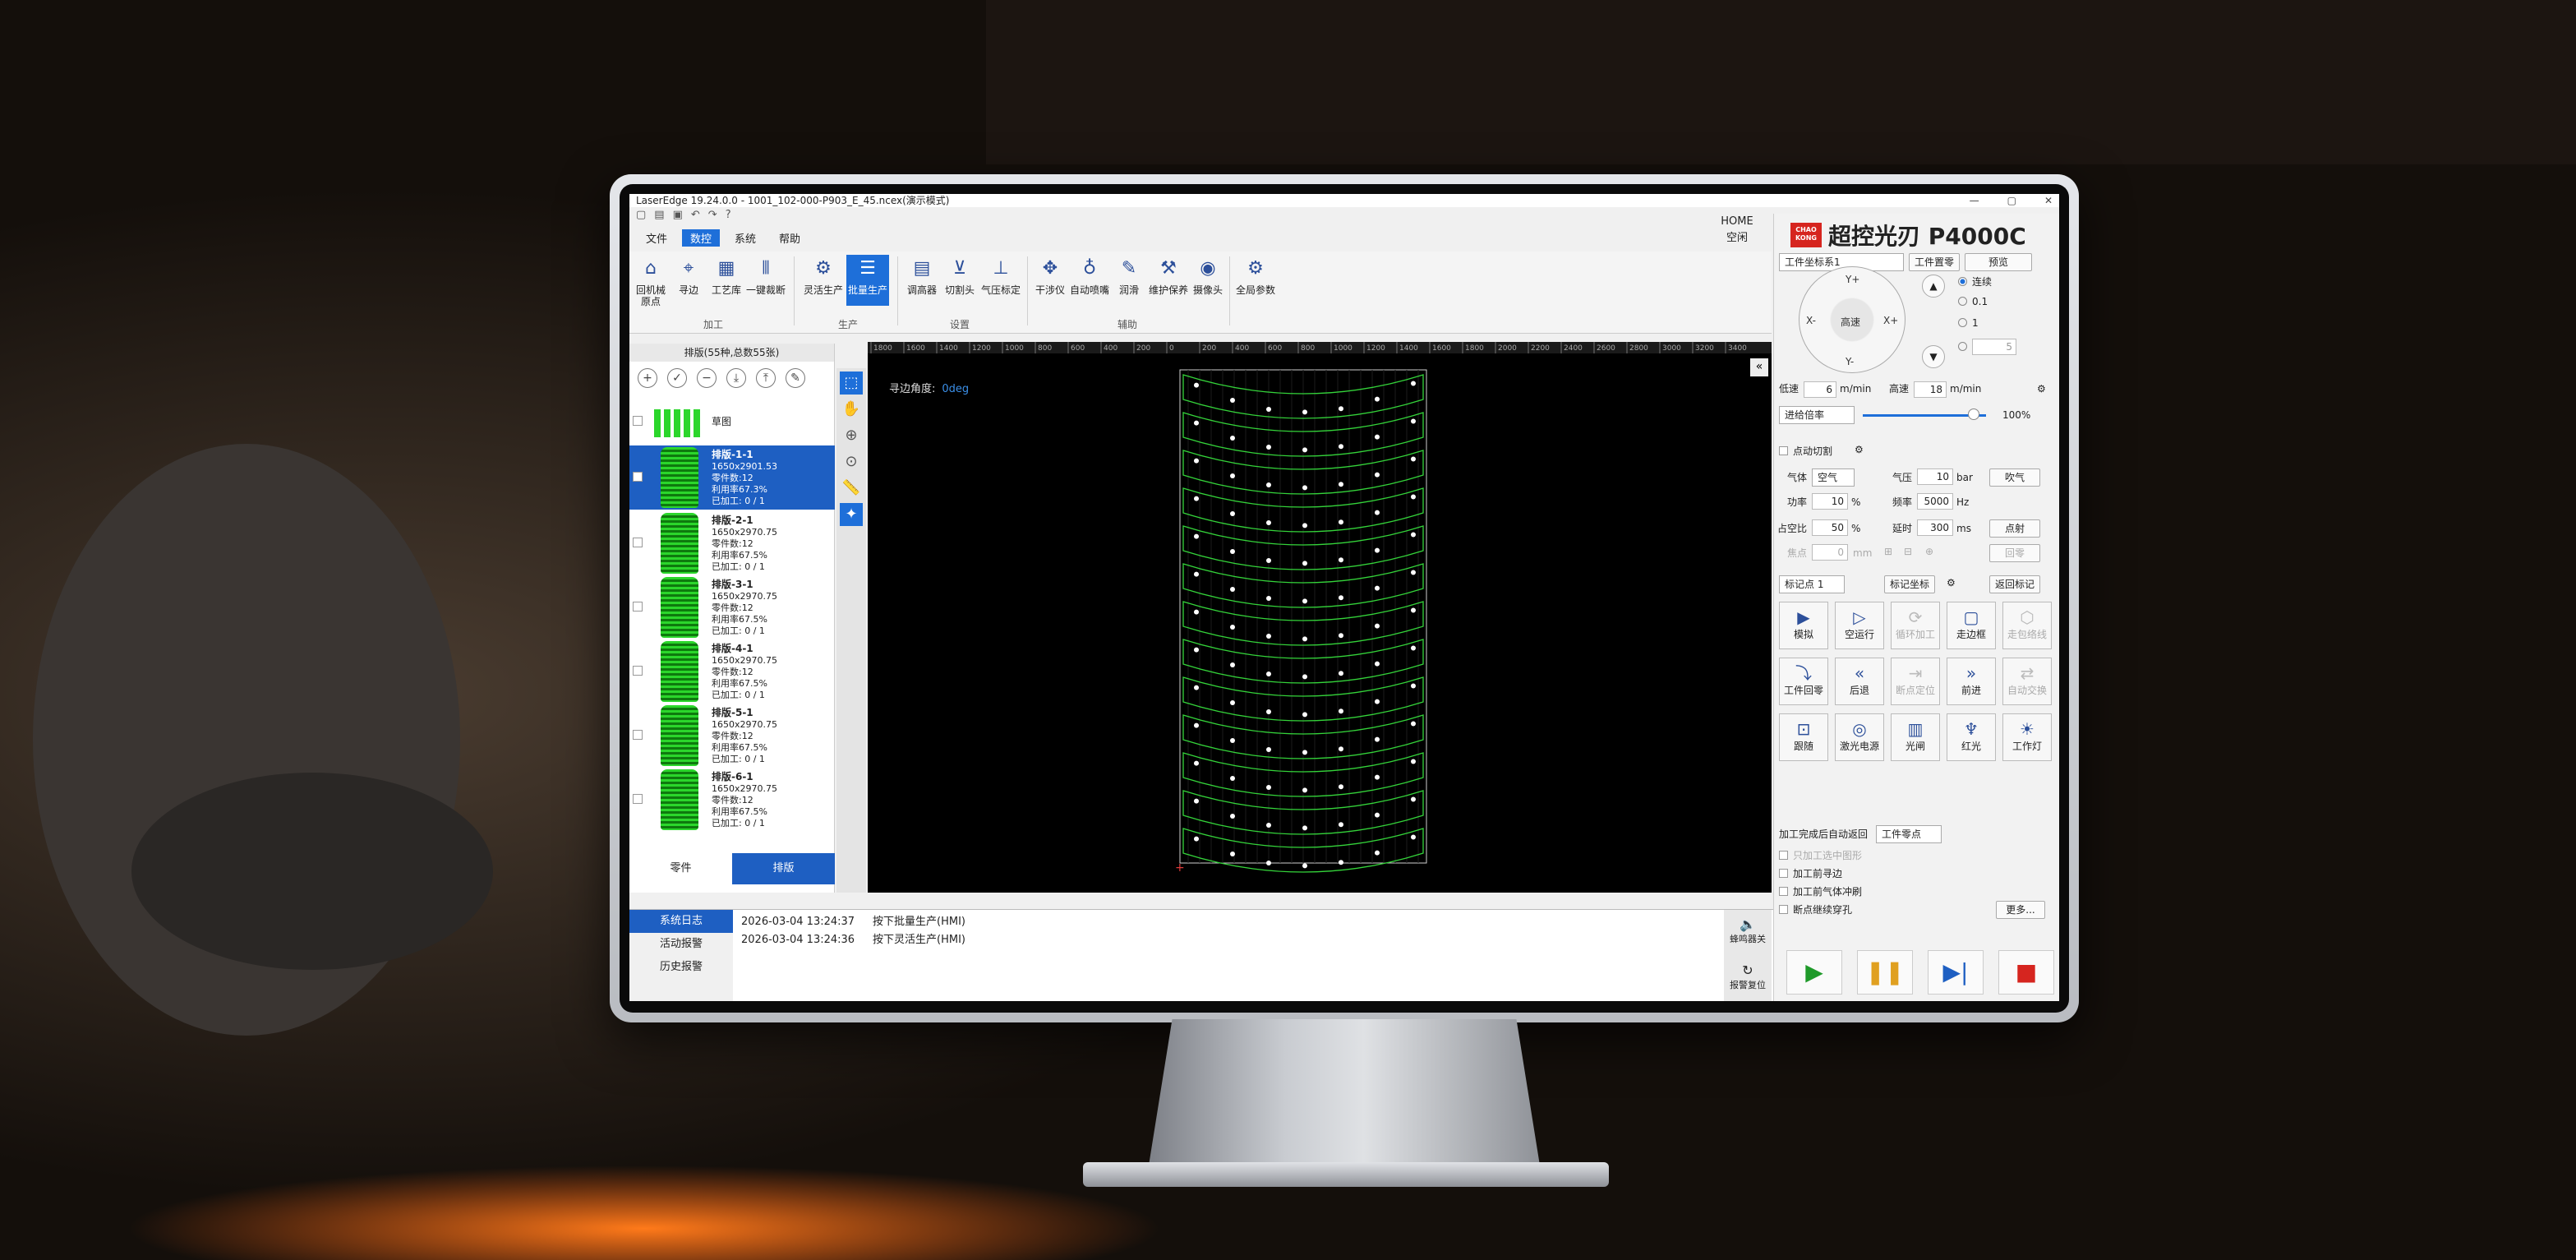  What do you see at coordinates (1909, 584) in the screenshot?
I see `mark-coord-button: 标记坐标` at bounding box center [1909, 584].